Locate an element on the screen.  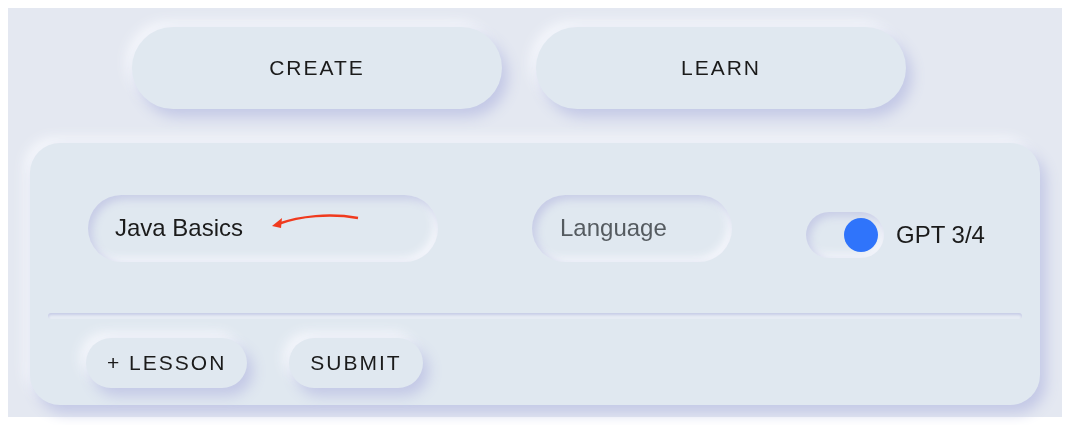
input-field: Language is located at coordinates (632, 228).